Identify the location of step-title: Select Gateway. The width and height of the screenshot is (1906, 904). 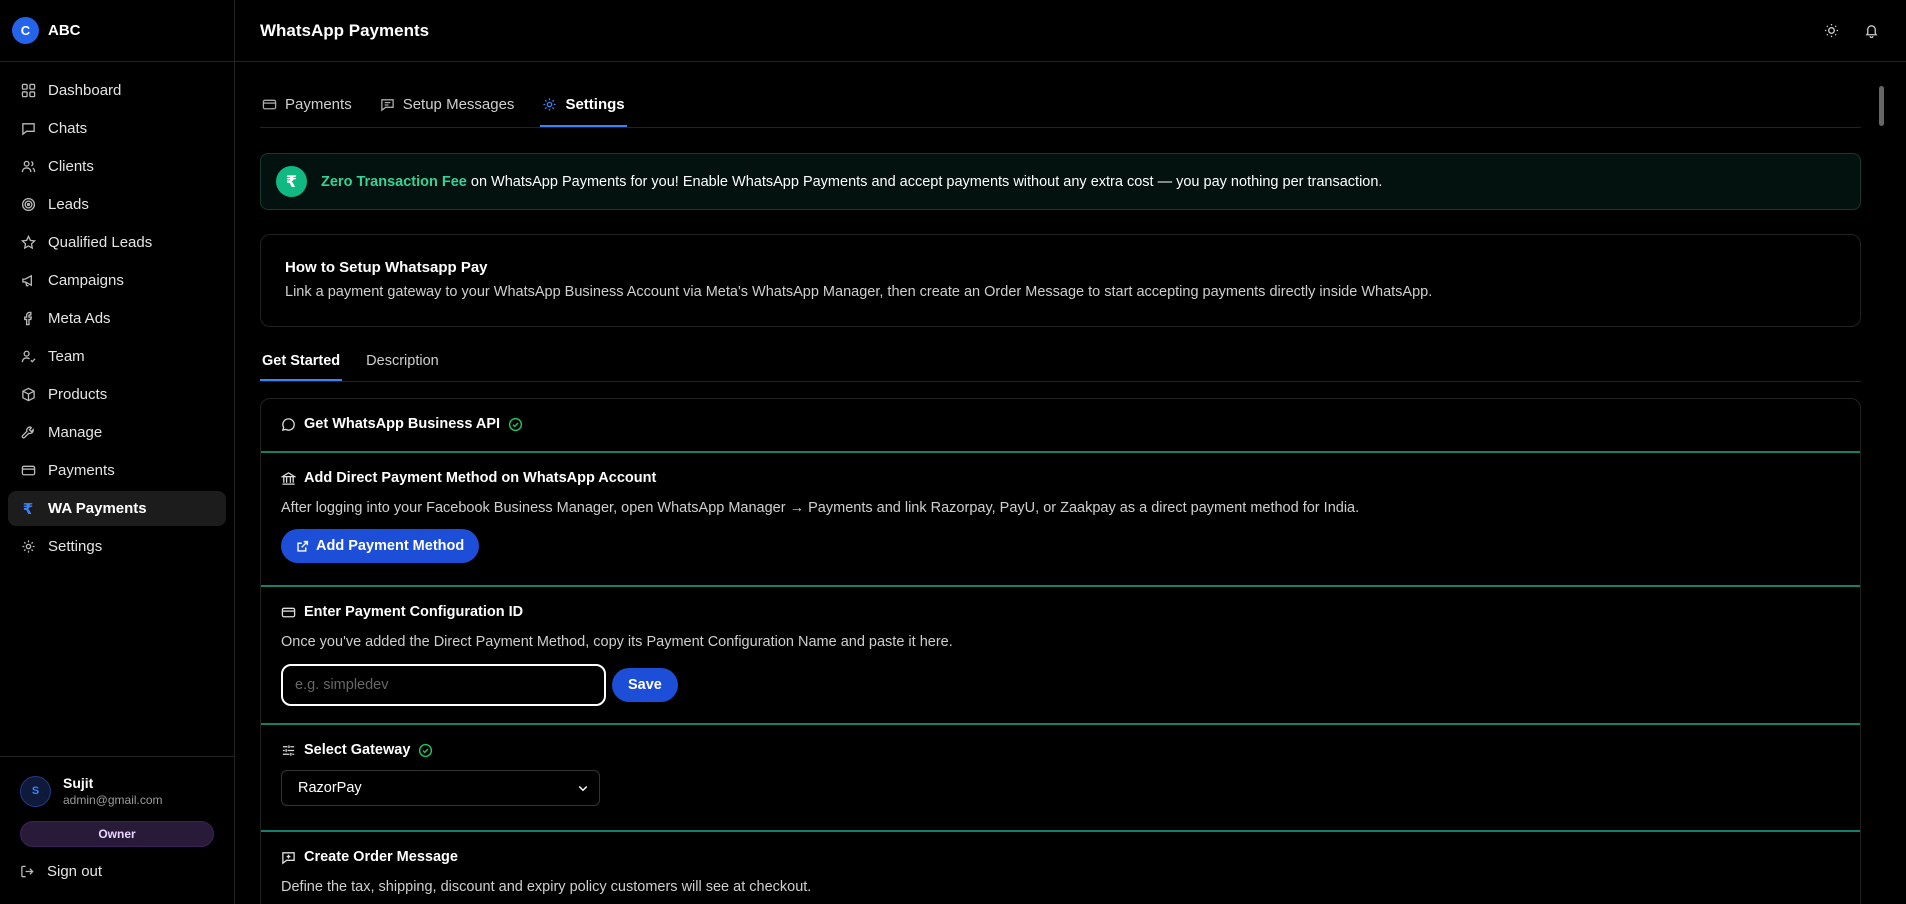
(357, 750).